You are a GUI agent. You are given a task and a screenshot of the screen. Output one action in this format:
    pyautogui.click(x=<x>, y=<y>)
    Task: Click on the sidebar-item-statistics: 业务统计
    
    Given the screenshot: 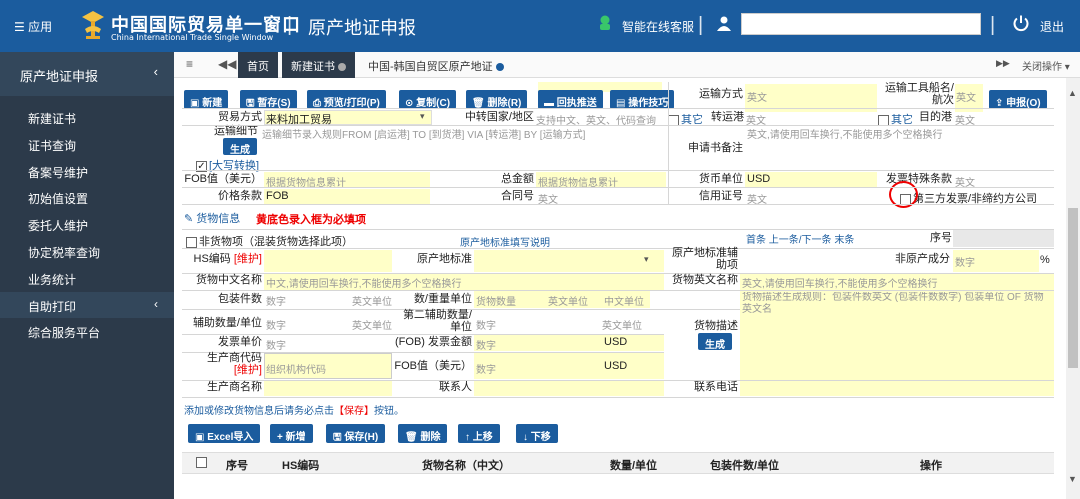 What is the action you would take?
    pyautogui.click(x=87, y=278)
    